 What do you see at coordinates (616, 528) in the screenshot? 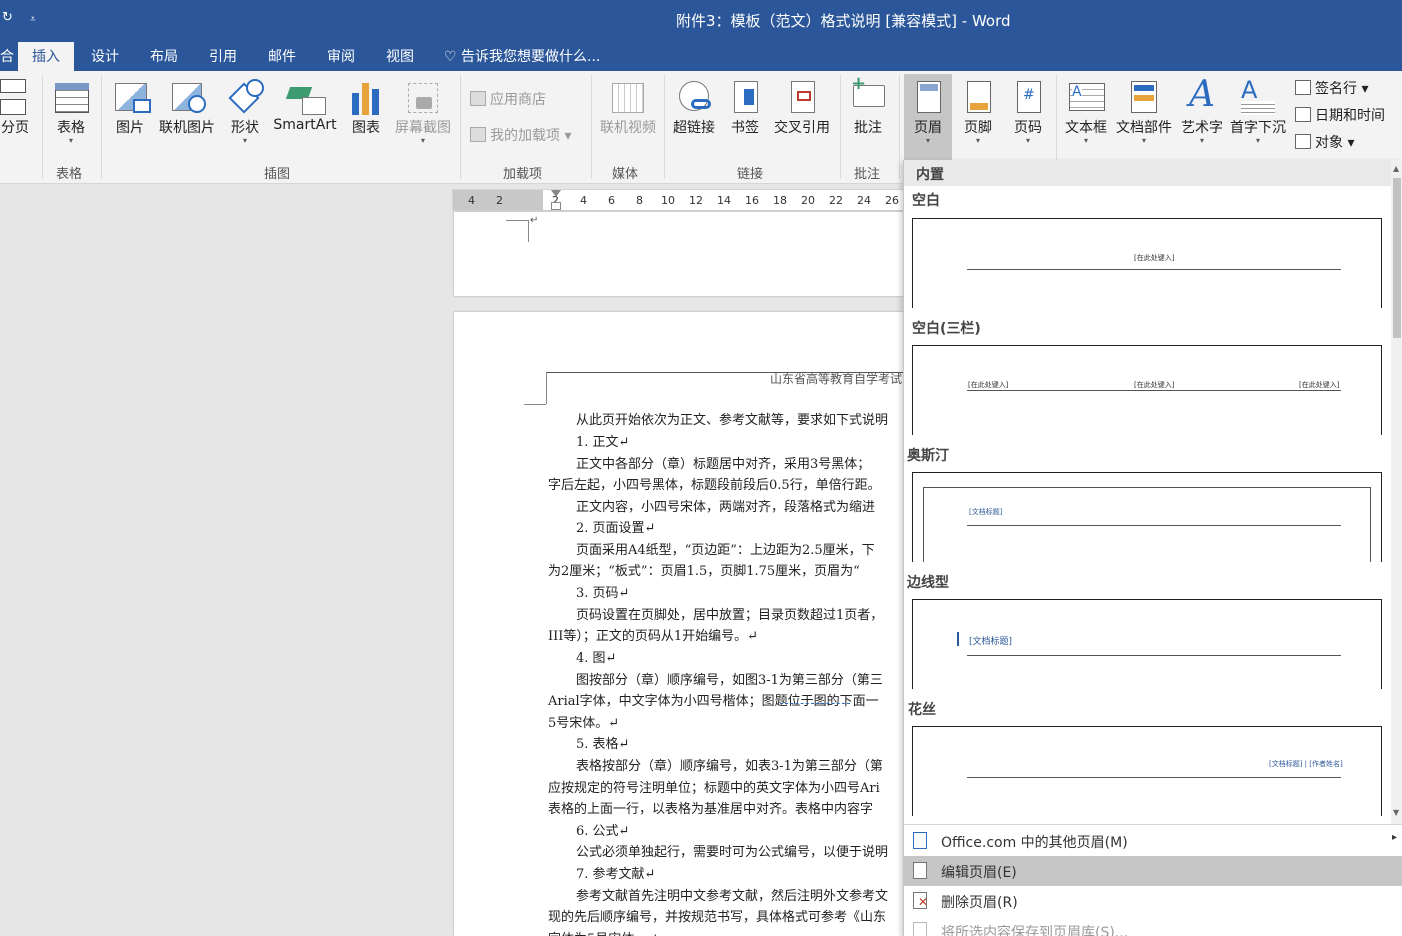
I see `document-line: 2. 页面设置↵` at bounding box center [616, 528].